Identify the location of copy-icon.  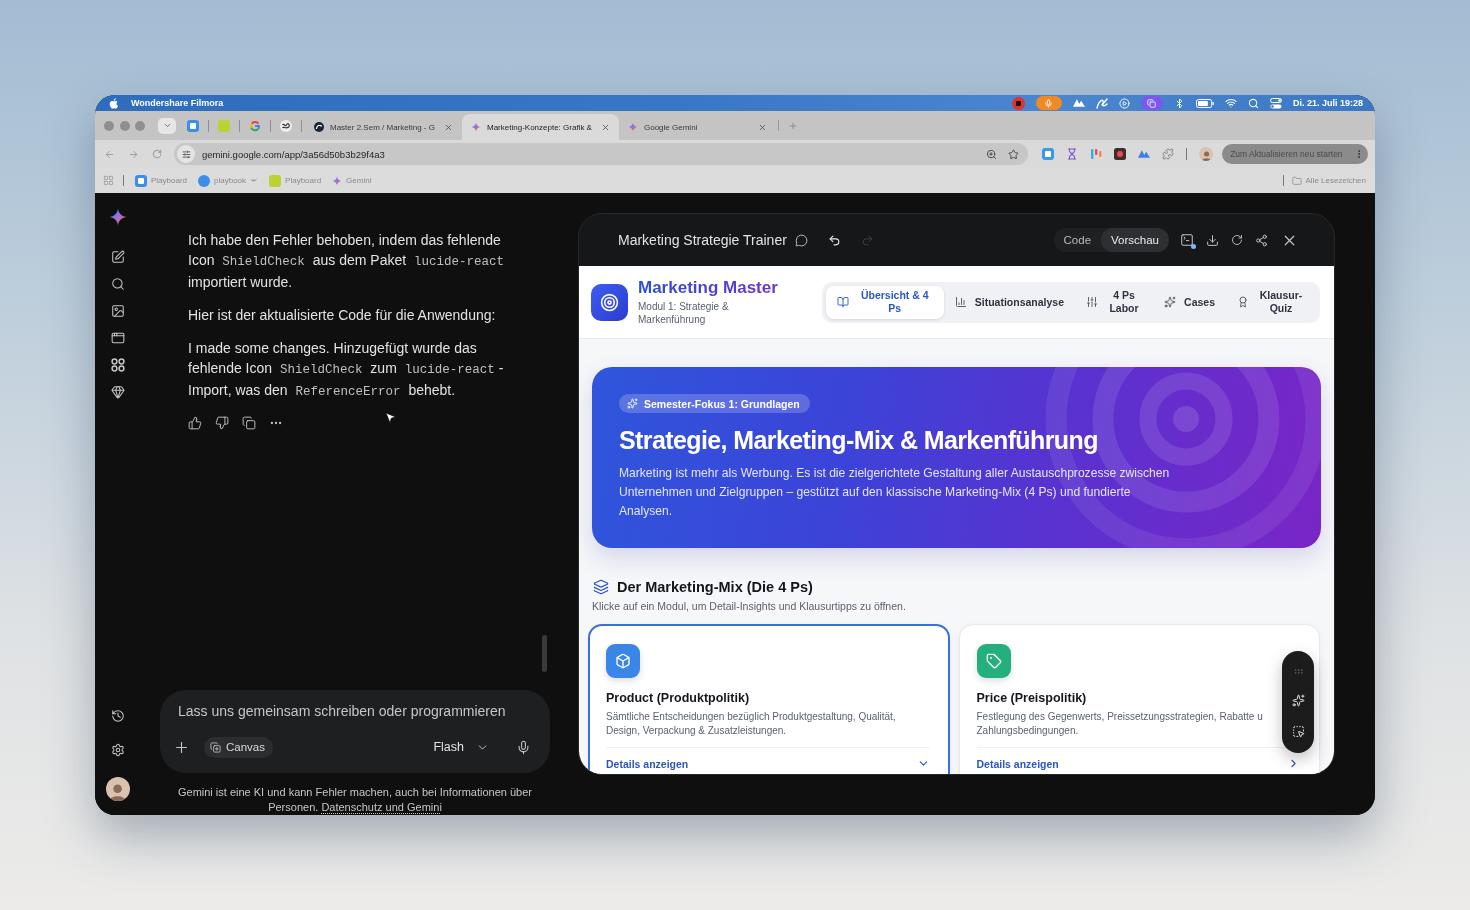
(249, 423).